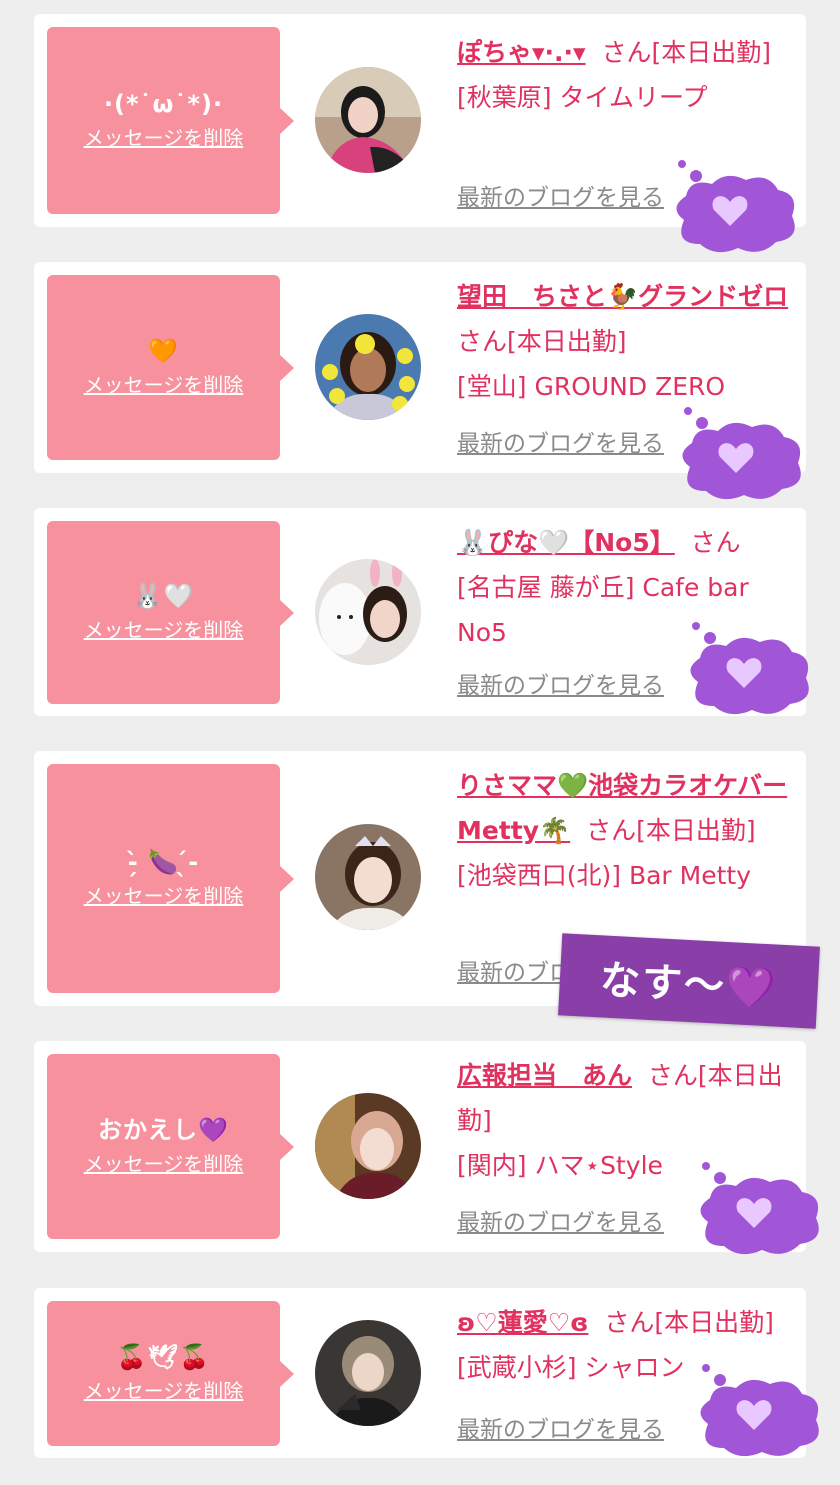  Describe the element at coordinates (604, 875) in the screenshot. I see `shop-name: [池袋西口(北)] Bar Metty` at that location.